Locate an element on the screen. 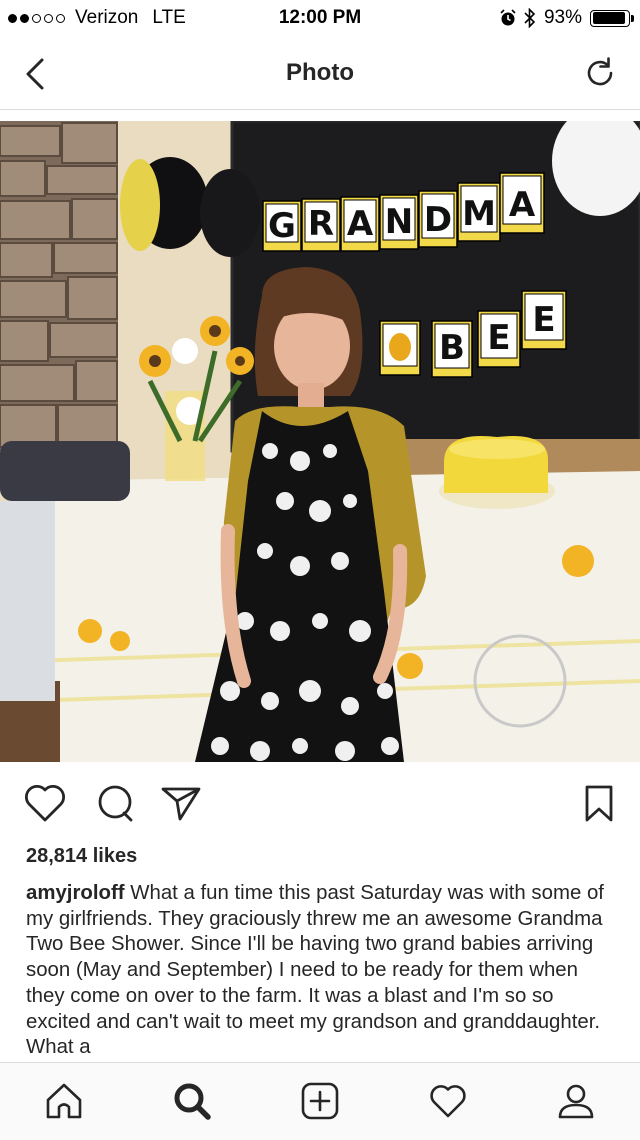 The image size is (640, 1140). add-icon is located at coordinates (320, 1101).